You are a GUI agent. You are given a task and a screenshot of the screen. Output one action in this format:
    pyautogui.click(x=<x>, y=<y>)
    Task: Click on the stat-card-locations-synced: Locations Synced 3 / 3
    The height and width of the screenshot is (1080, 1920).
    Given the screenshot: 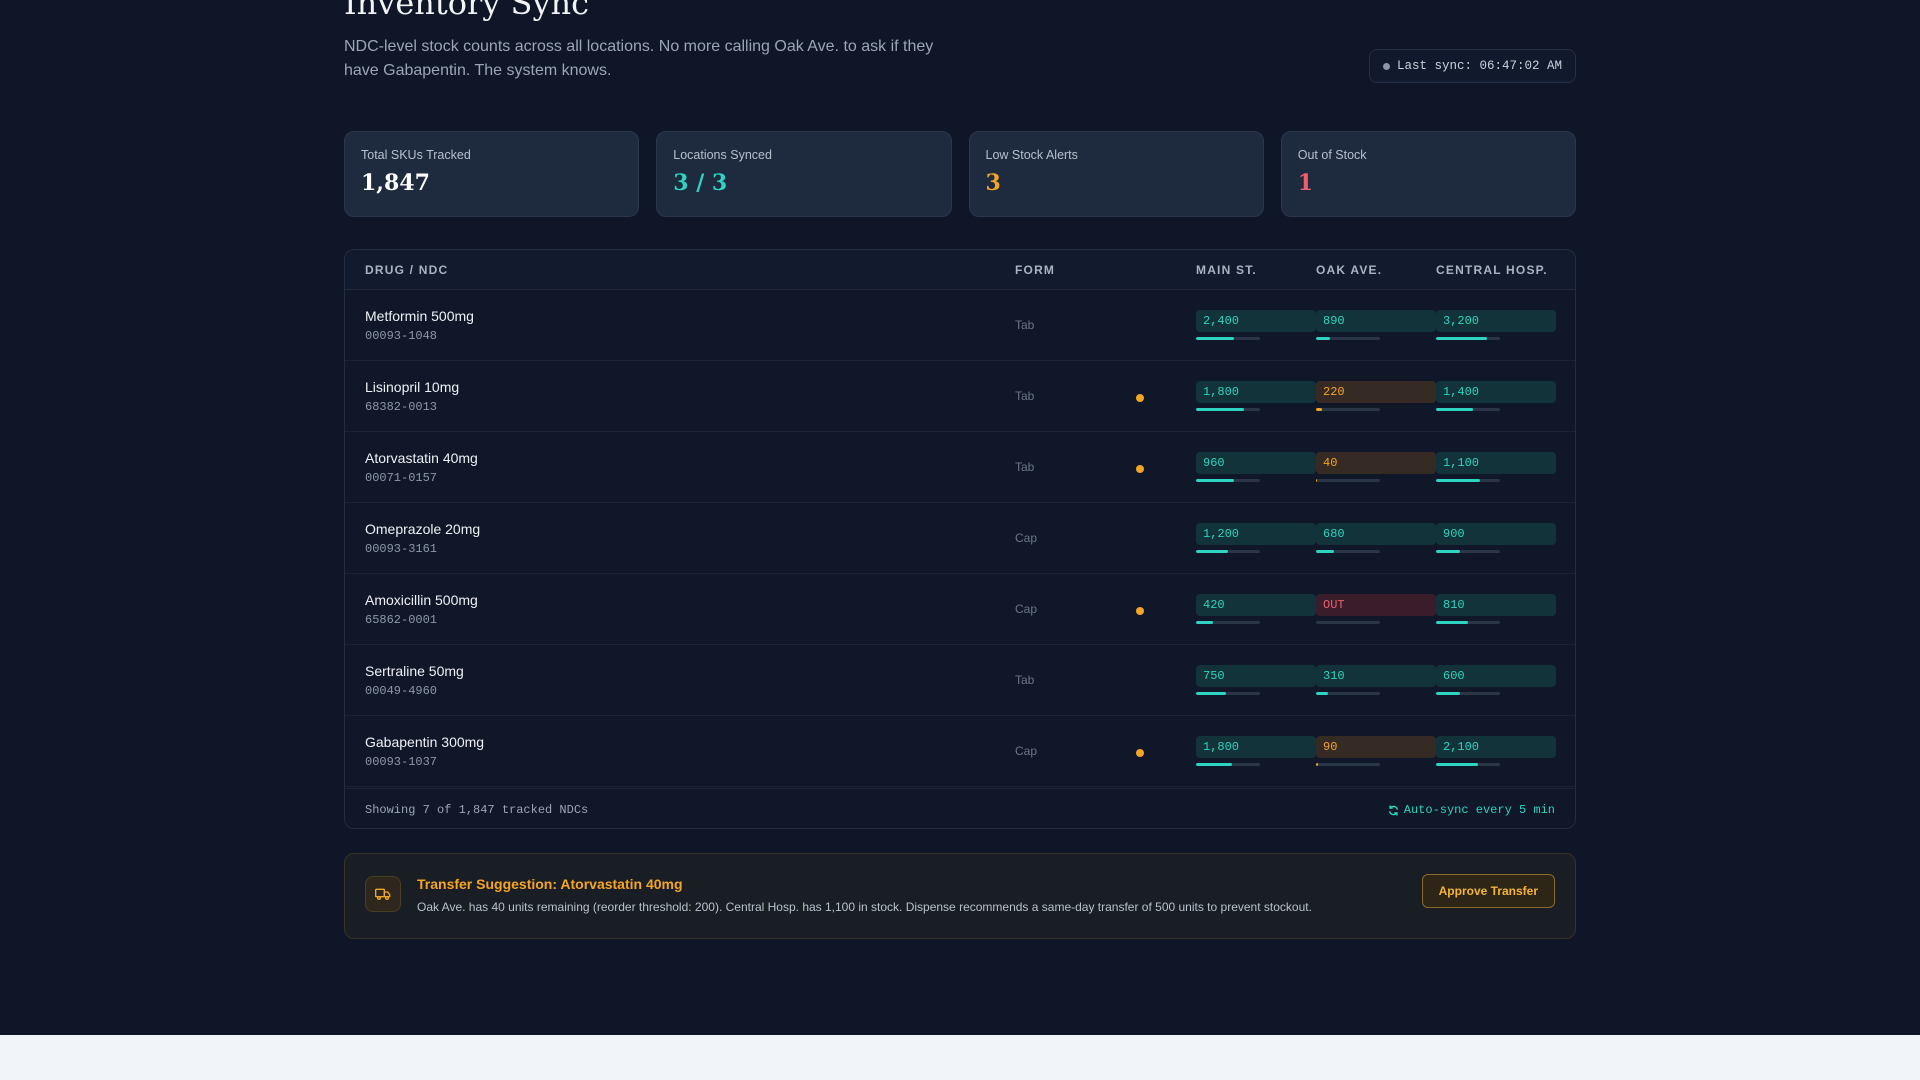 What is the action you would take?
    pyautogui.click(x=804, y=174)
    